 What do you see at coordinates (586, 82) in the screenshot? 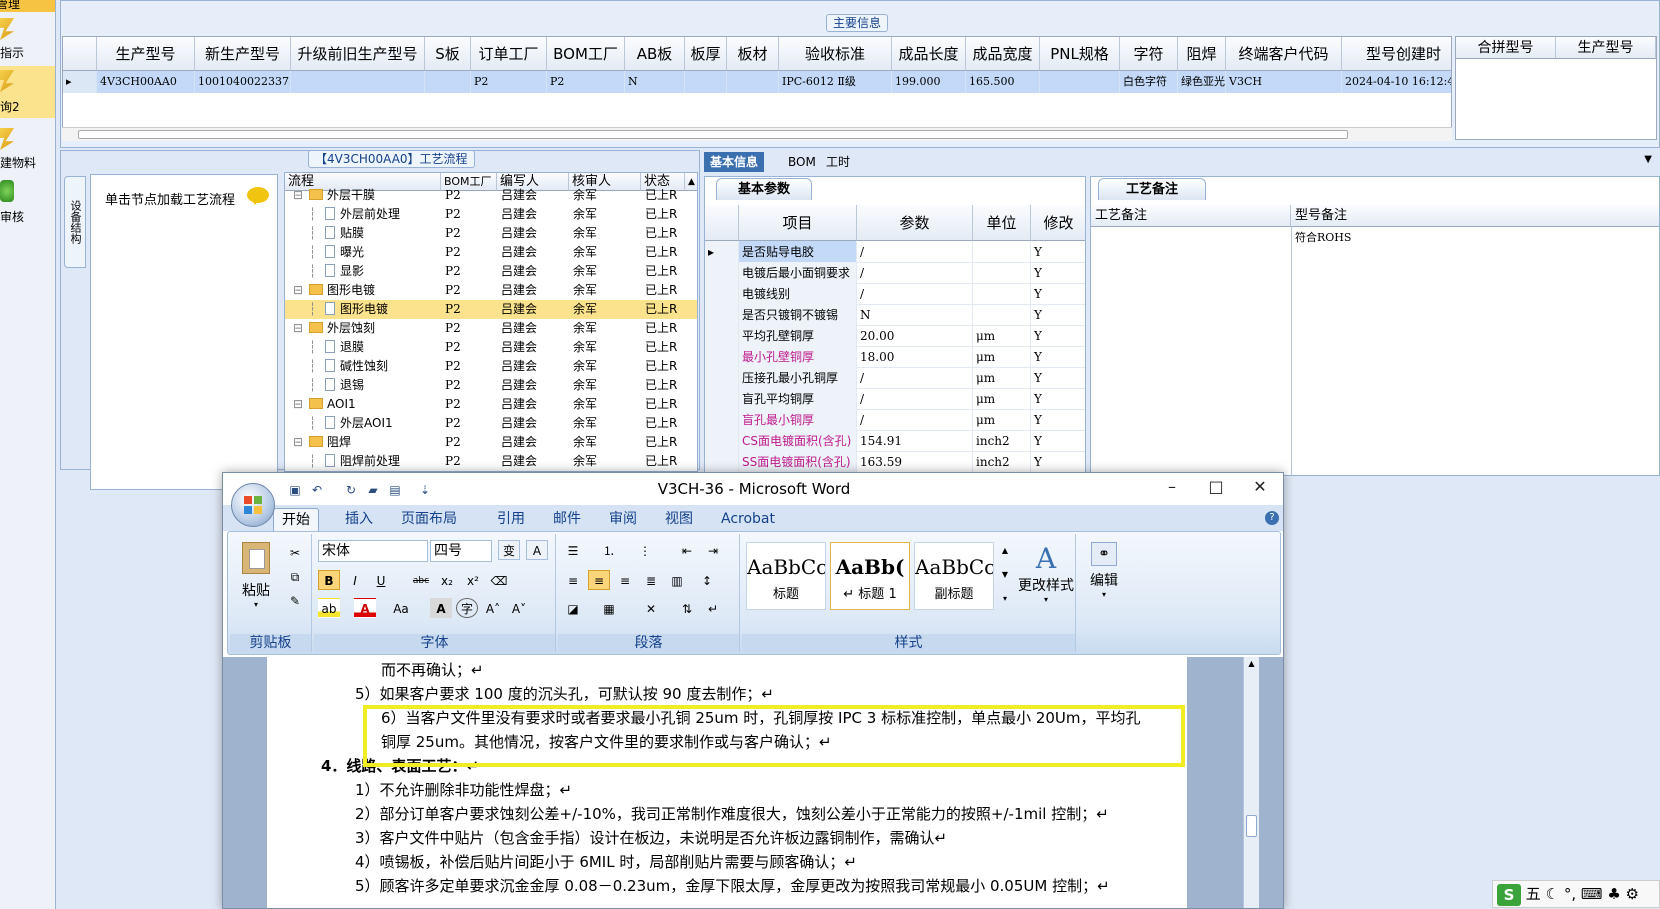
I see `grid-cell: P2` at bounding box center [586, 82].